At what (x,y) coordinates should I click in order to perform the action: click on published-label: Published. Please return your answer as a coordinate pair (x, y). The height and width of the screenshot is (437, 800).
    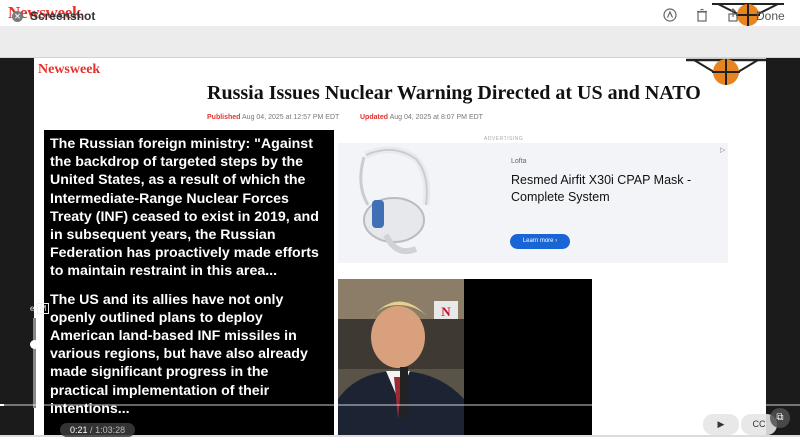
    Looking at the image, I should click on (224, 117).